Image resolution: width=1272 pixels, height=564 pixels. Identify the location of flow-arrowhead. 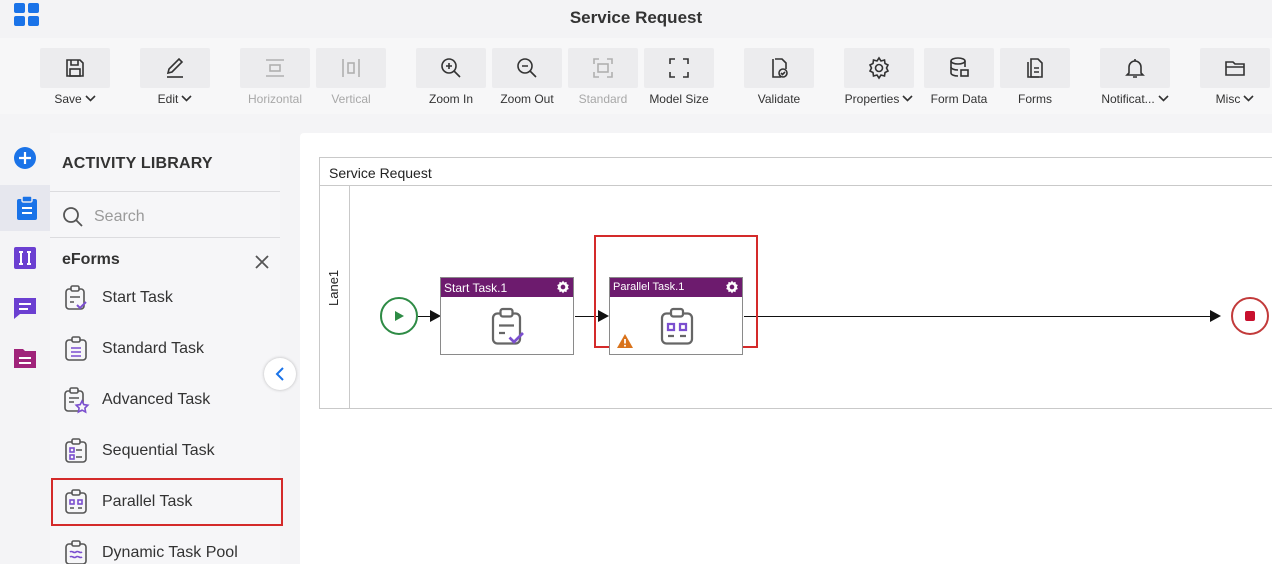
(1215, 316).